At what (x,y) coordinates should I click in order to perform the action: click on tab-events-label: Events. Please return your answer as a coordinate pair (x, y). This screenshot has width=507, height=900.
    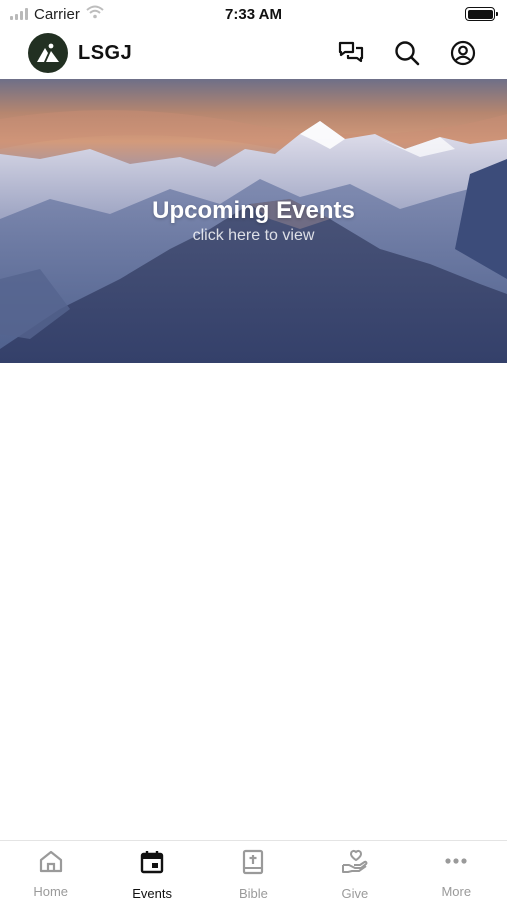
    Looking at the image, I should click on (152, 893).